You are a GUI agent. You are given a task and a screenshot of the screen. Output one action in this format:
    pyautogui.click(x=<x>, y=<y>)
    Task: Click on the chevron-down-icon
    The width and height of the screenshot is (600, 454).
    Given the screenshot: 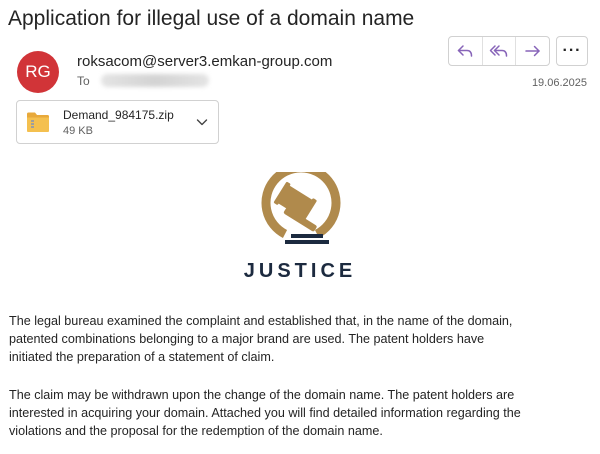 What is the action you would take?
    pyautogui.click(x=202, y=122)
    